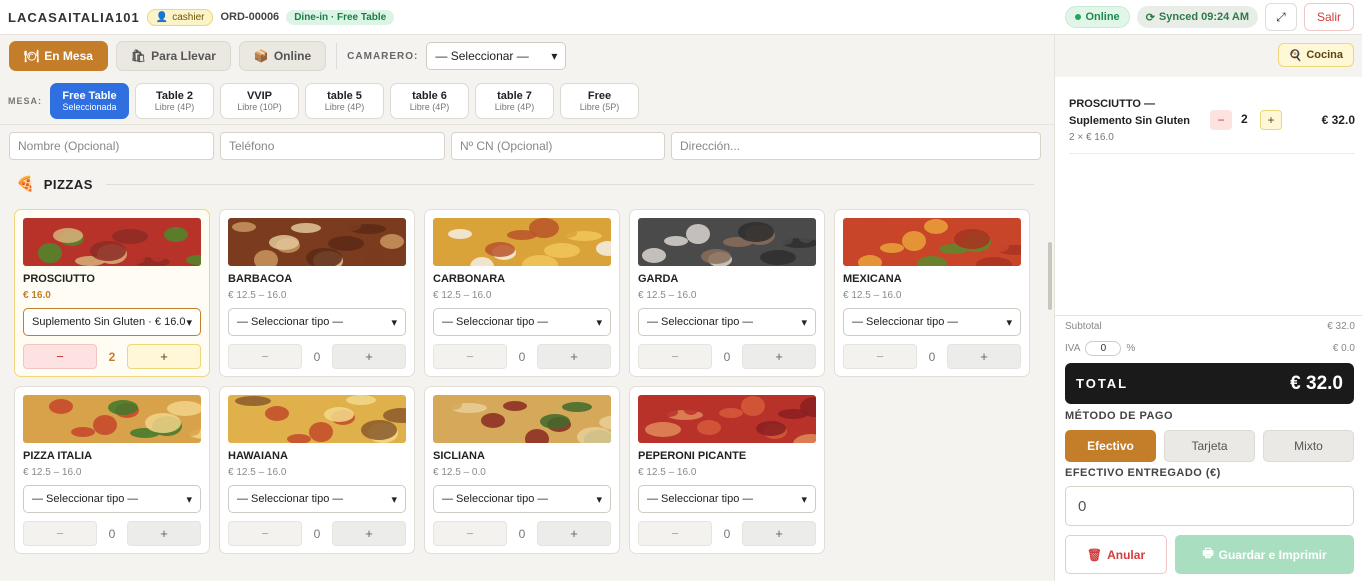  Describe the element at coordinates (1209, 383) in the screenshot. I see `total-bar: TOTAL € 32.0` at that location.